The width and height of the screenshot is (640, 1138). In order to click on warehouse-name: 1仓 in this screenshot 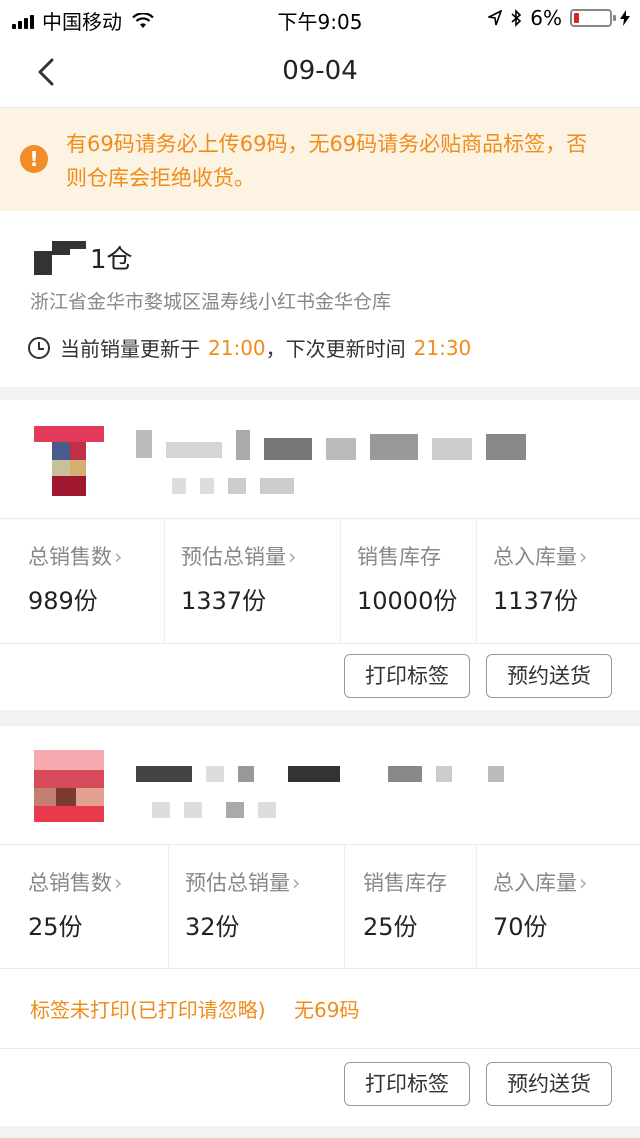, I will do `click(82, 257)`.